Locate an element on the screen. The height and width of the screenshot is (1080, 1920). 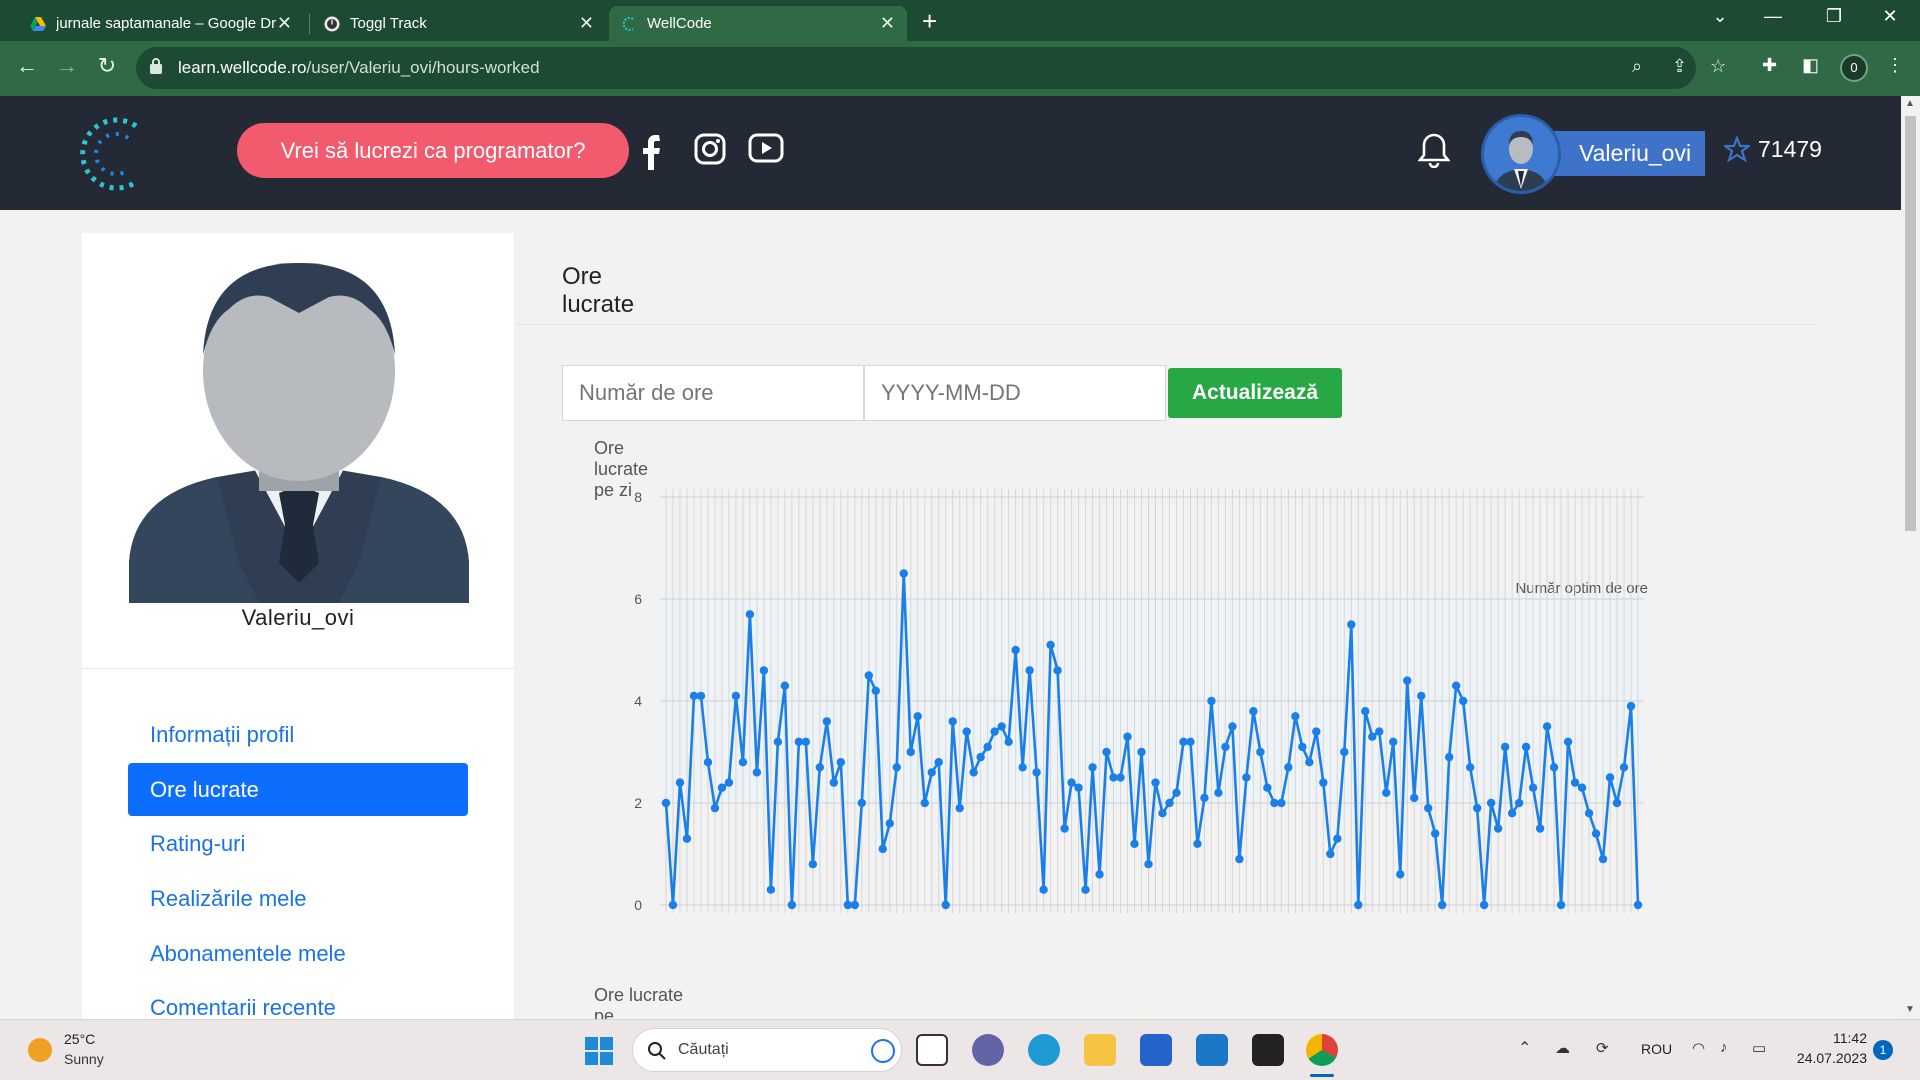
tab-toggl-track: Toggl Track ✕ is located at coordinates (459, 23).